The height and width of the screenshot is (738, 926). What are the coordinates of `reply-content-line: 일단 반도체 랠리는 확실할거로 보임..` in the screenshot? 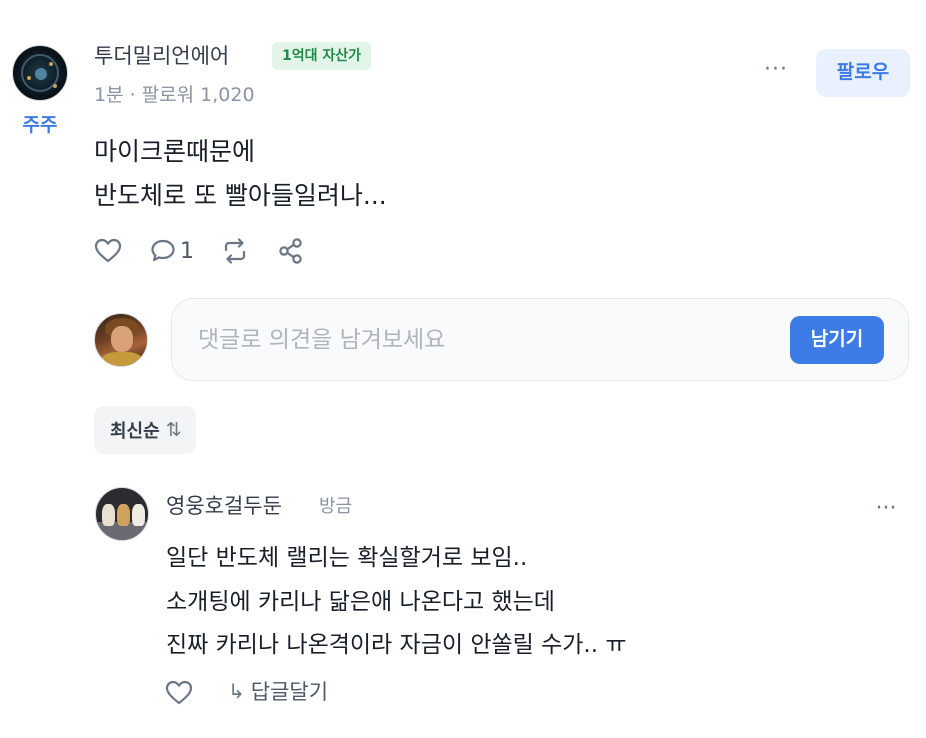 It's located at (347, 558).